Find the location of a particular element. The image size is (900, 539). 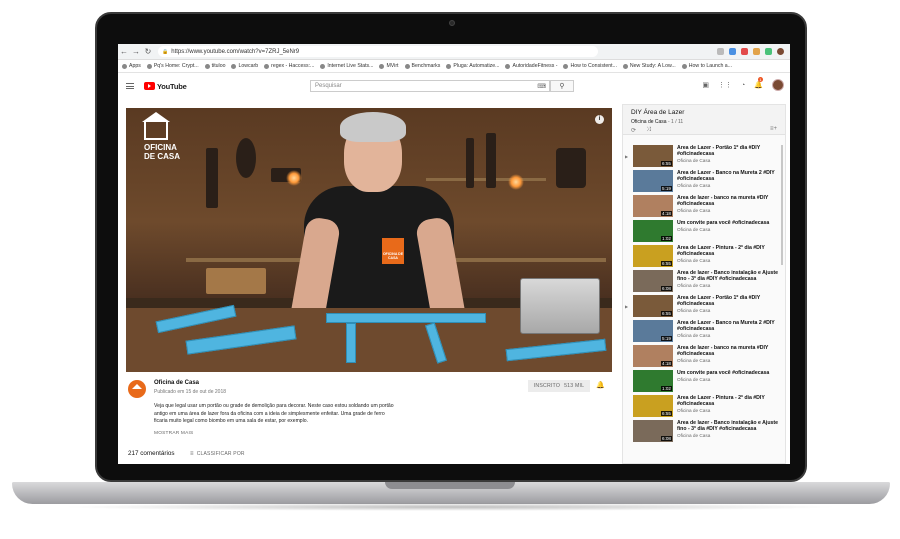

playlist-scrollbar is located at coordinates (782, 205).